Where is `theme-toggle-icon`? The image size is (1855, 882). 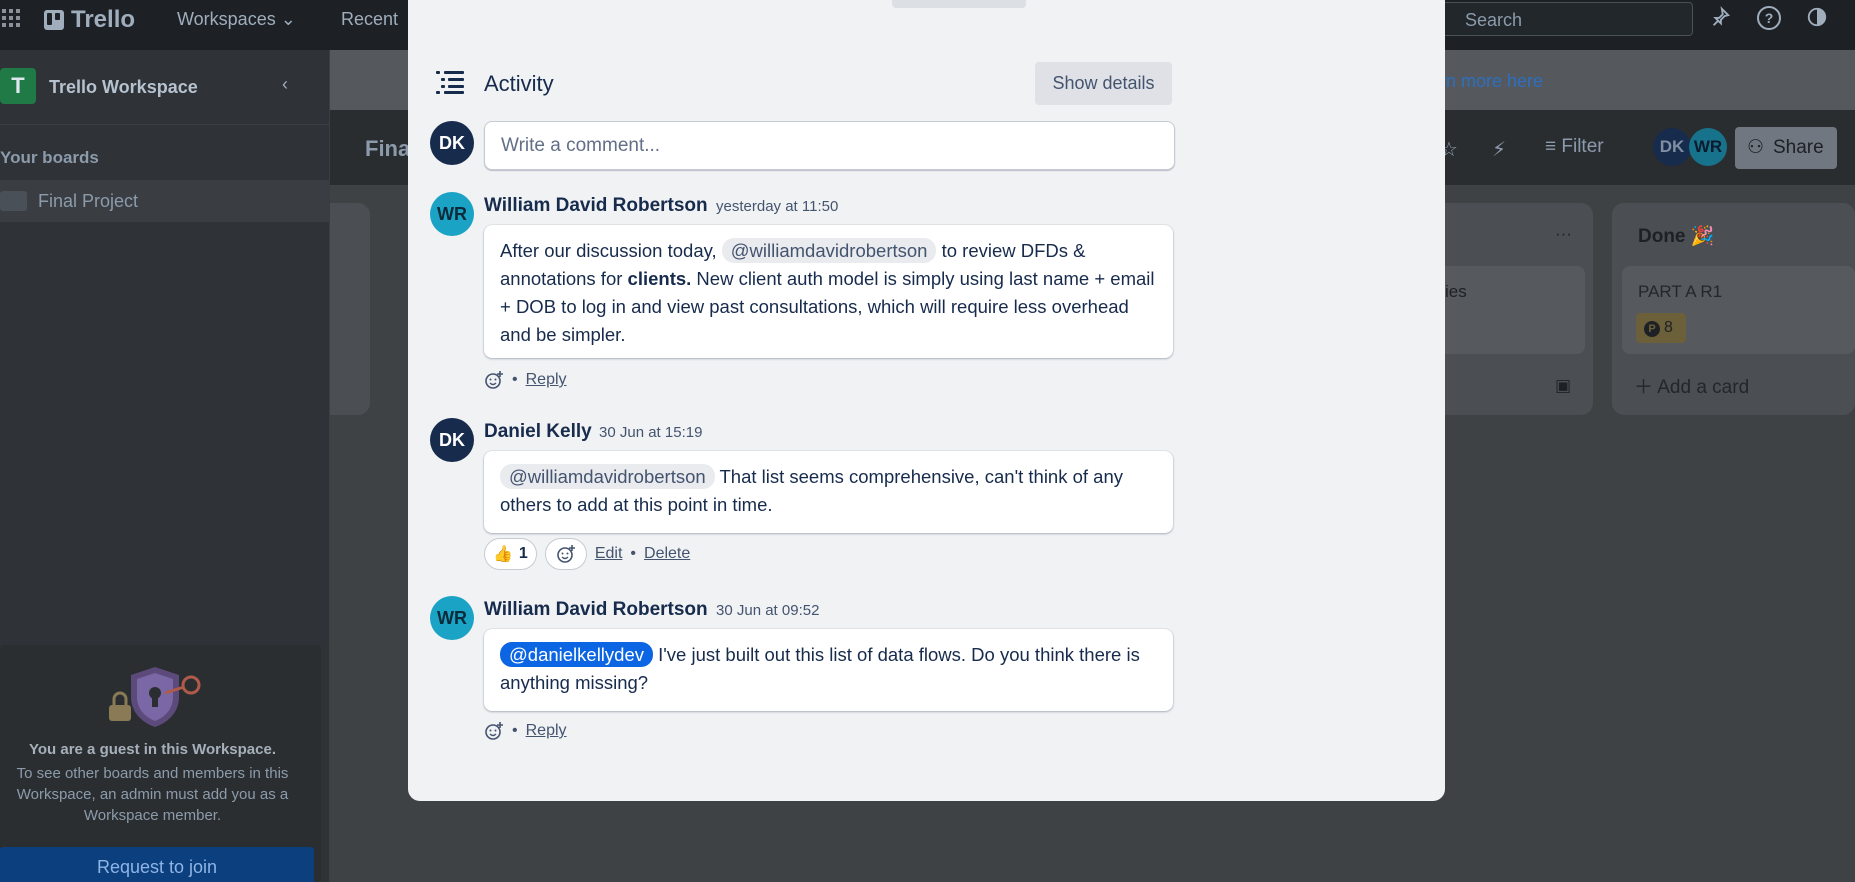
theme-toggle-icon is located at coordinates (1817, 18).